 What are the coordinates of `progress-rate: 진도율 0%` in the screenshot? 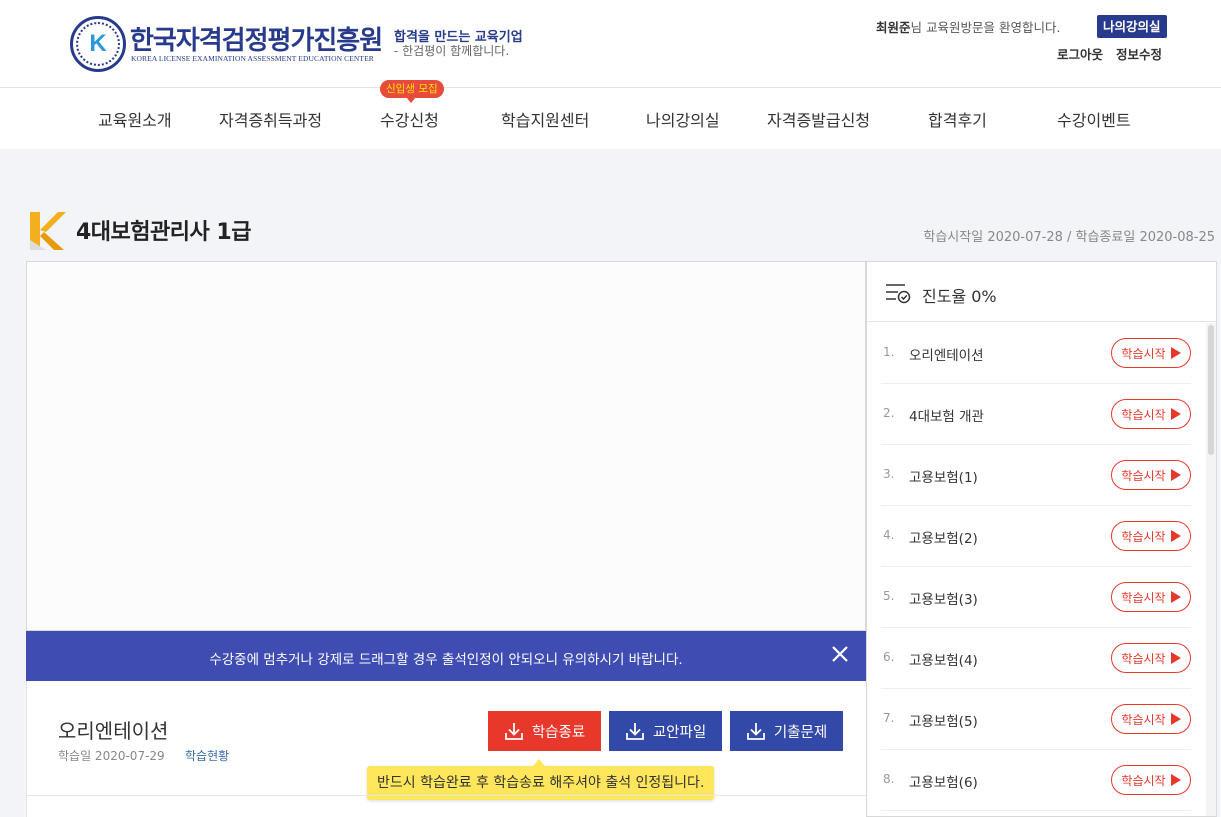 It's located at (959, 296).